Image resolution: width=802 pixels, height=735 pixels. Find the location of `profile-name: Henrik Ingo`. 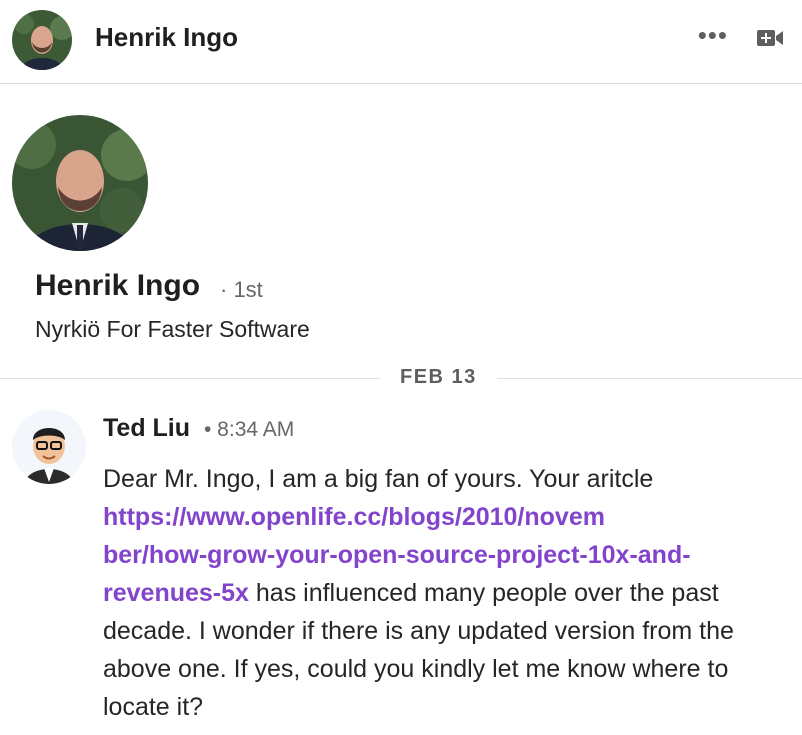

profile-name: Henrik Ingo is located at coordinates (117, 286).